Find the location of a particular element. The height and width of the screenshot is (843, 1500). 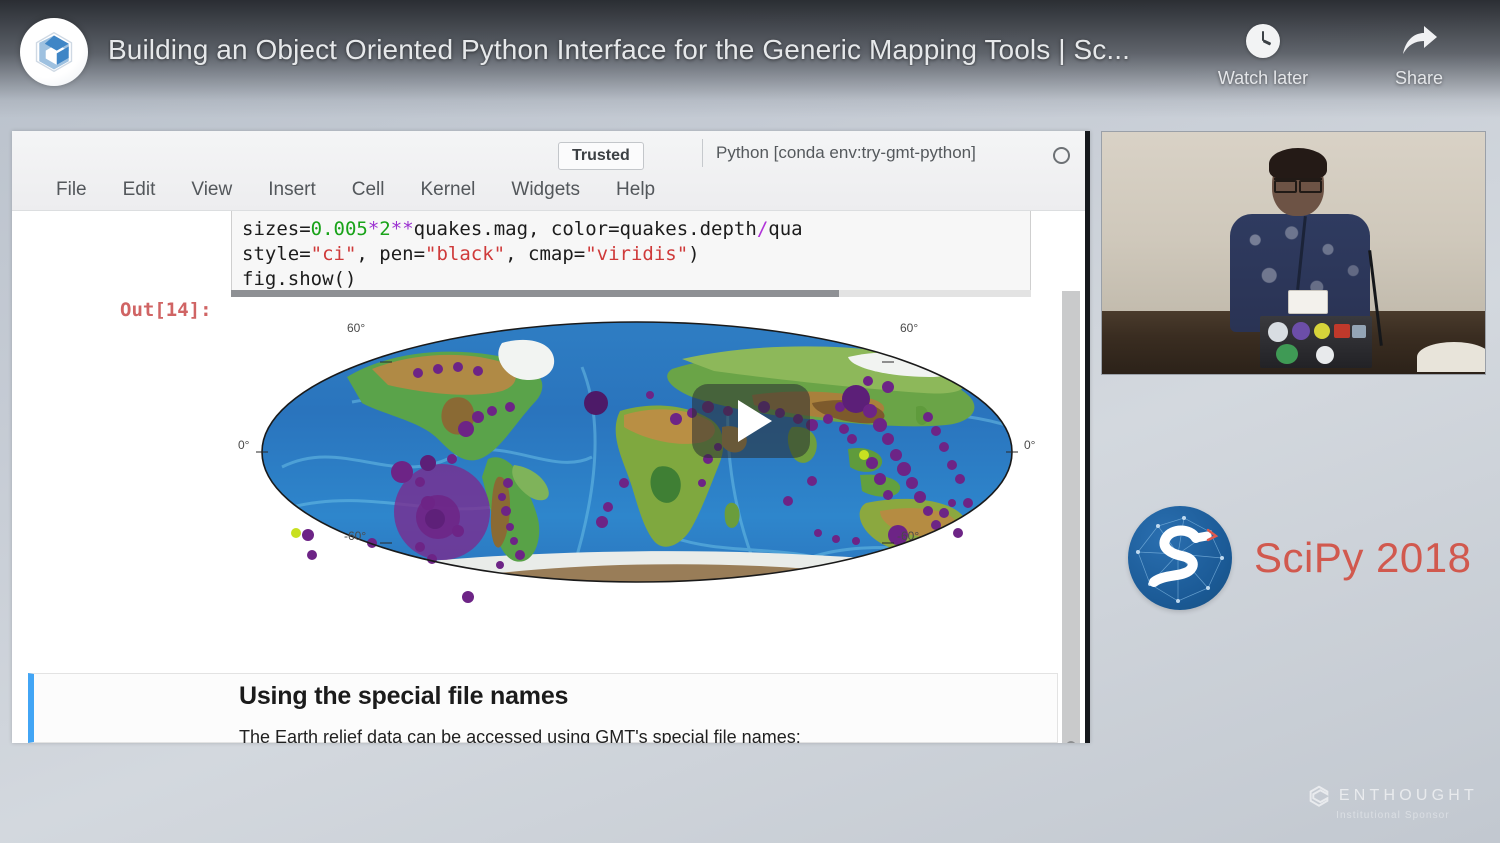

output-prompt-label: Out[14]: is located at coordinates (166, 310).